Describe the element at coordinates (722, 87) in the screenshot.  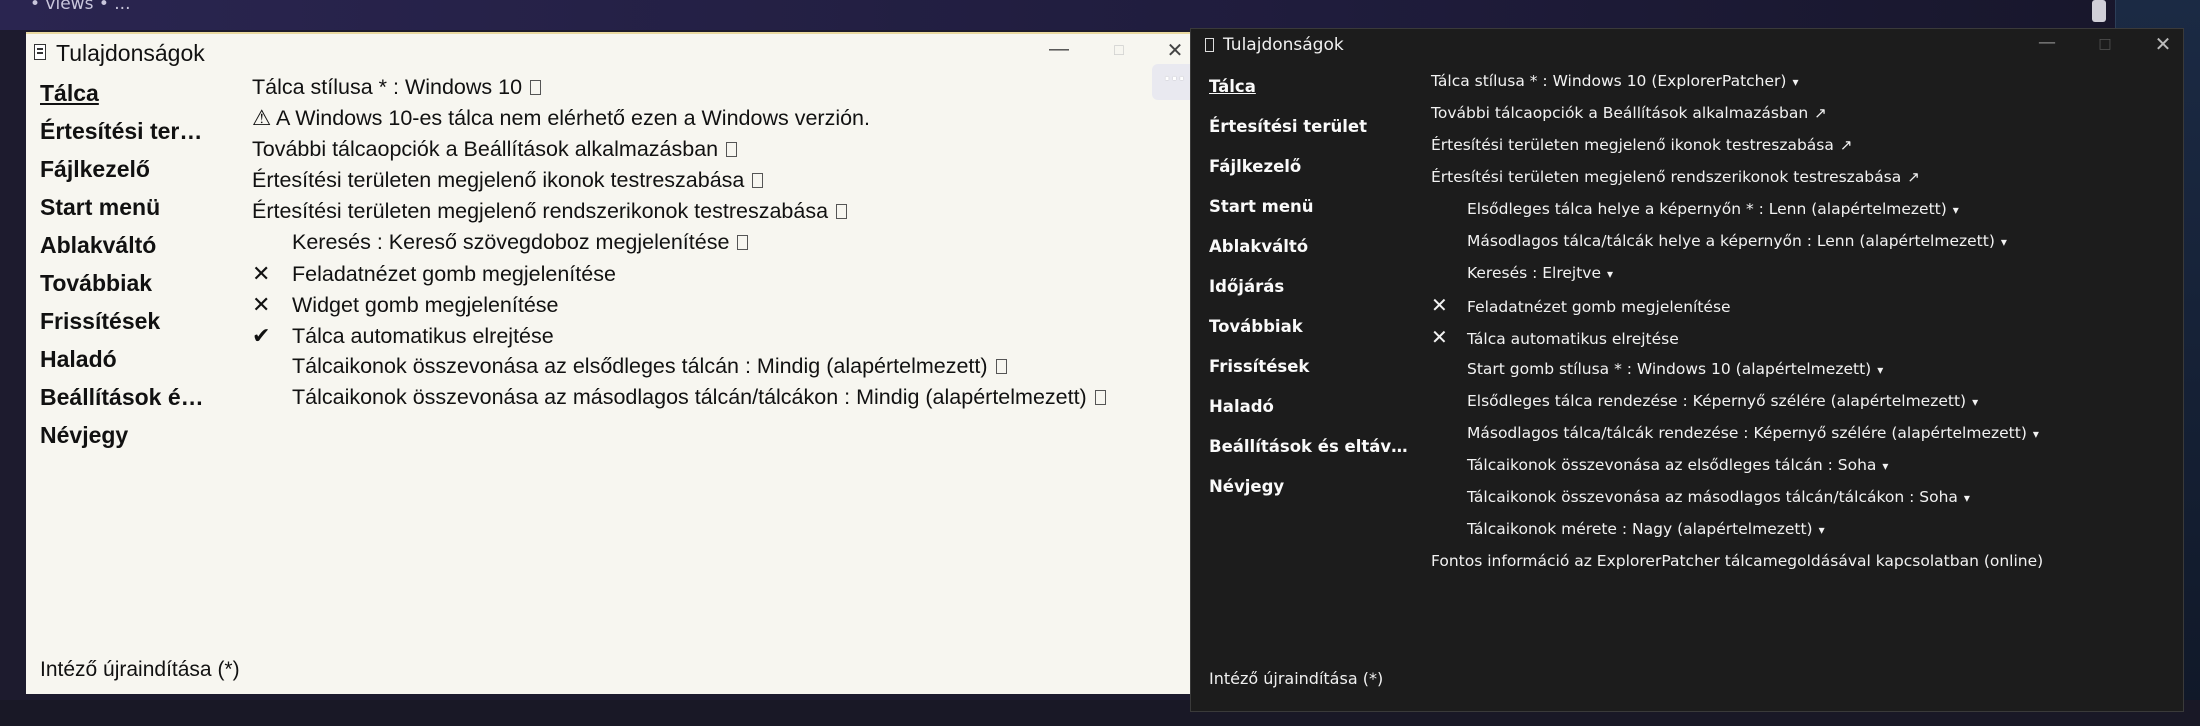
I see `taskbar-style-option: Tálca stílusa * : Windows 10` at that location.